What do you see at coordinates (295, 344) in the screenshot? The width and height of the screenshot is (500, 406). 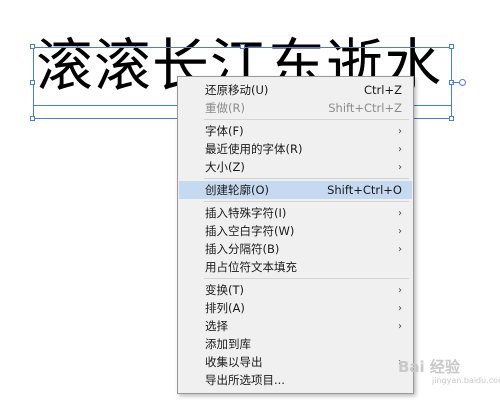 I see `menu-item-add-to-library: 添加到库` at bounding box center [295, 344].